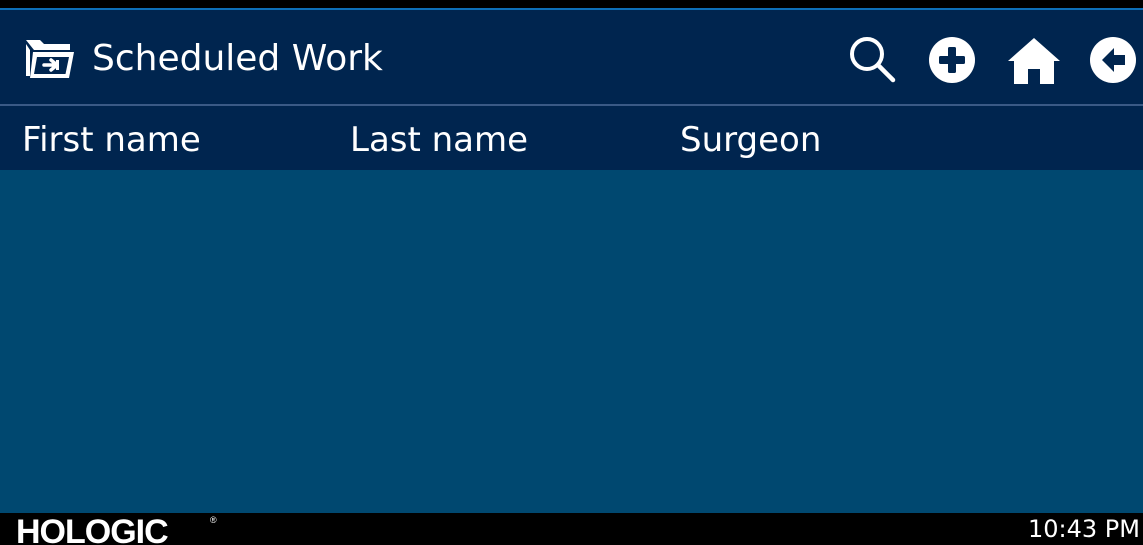  I want to click on search-icon, so click(873, 60).